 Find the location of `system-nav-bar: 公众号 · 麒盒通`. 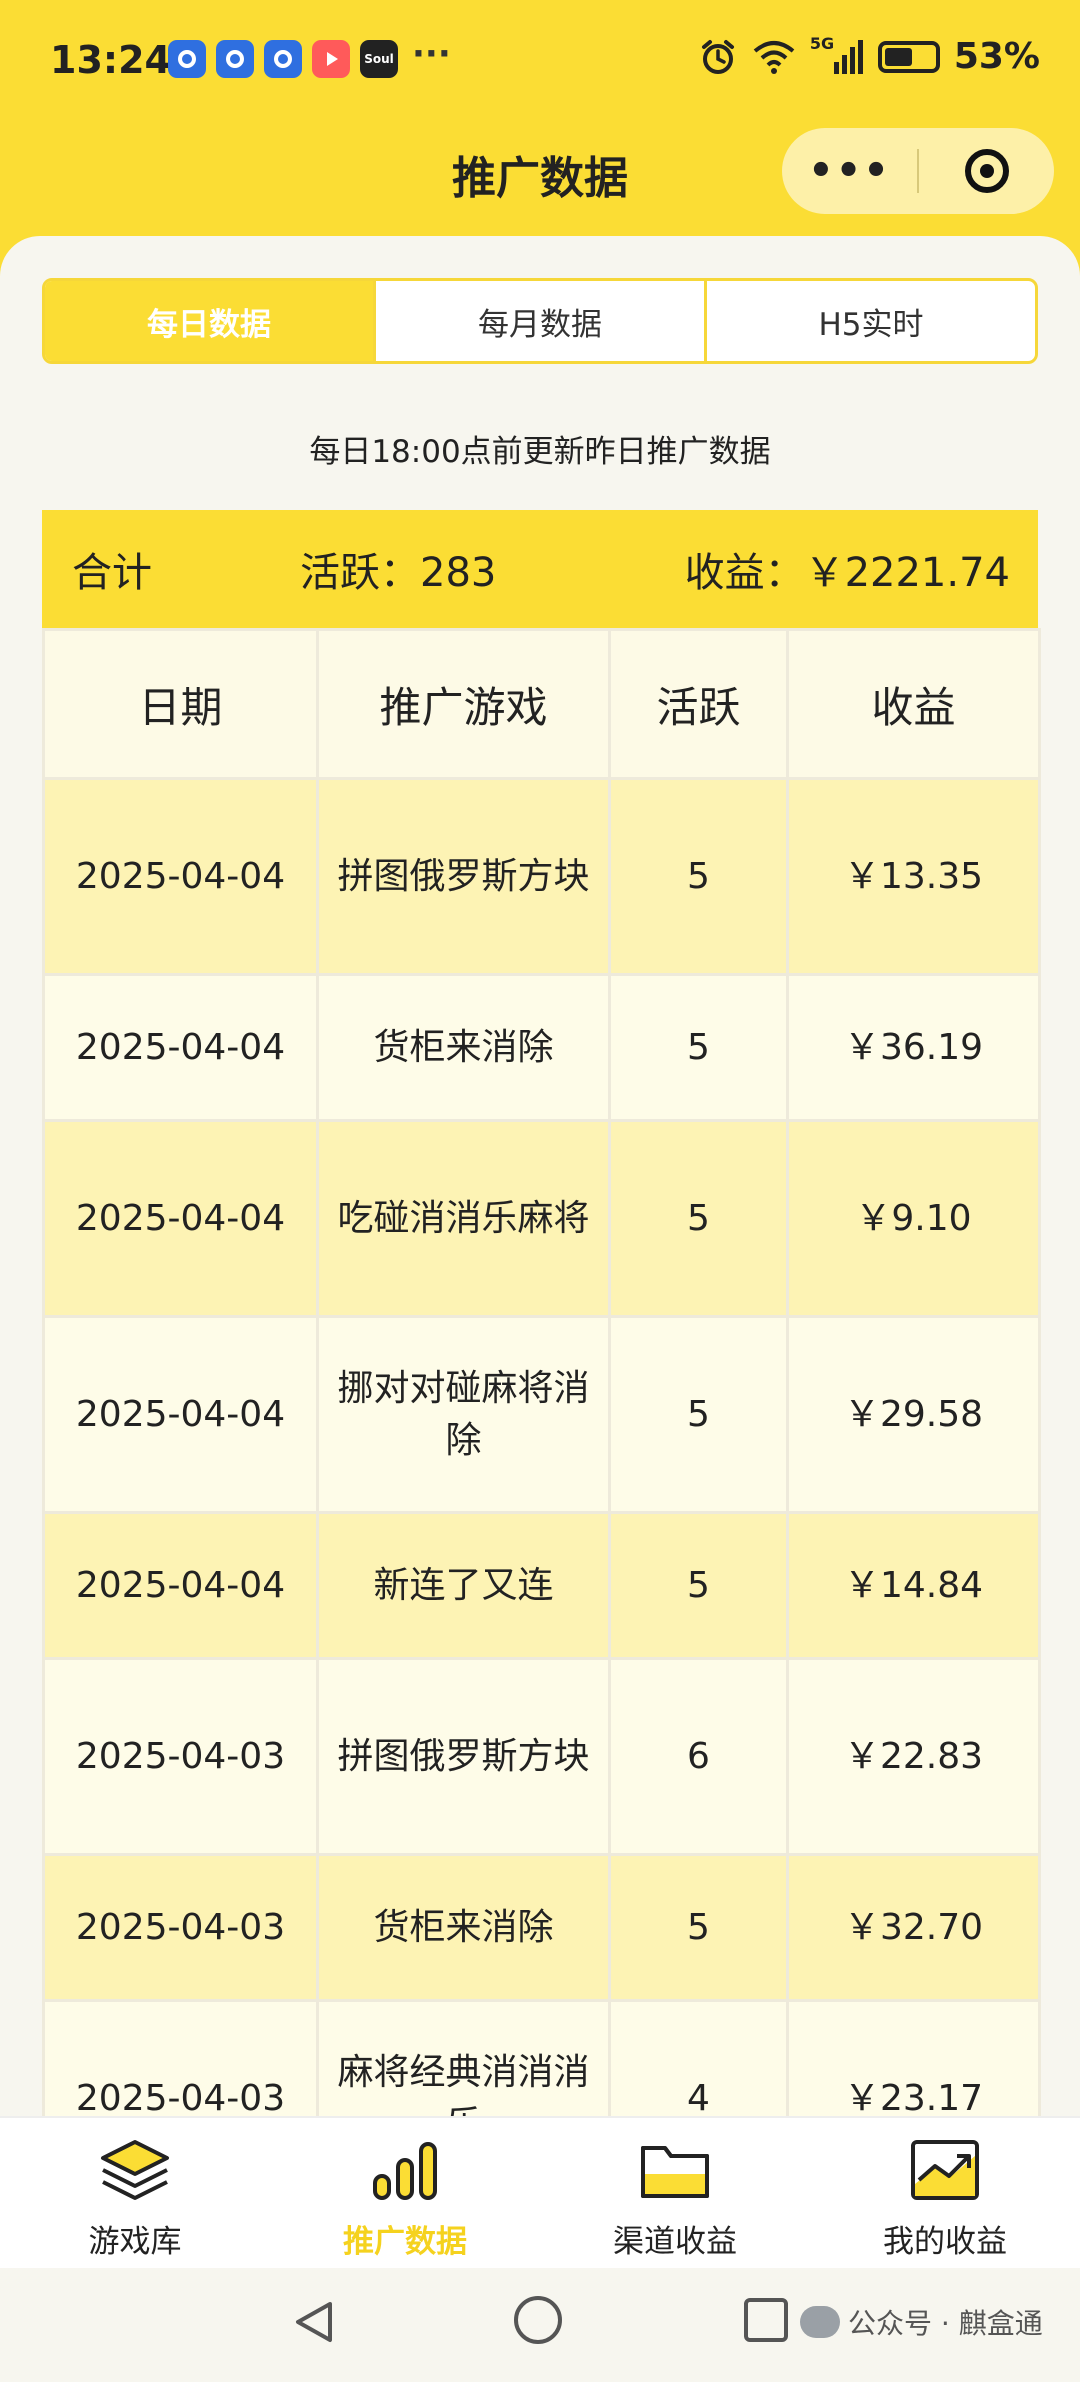

system-nav-bar: 公众号 · 麒盒通 is located at coordinates (540, 2325).